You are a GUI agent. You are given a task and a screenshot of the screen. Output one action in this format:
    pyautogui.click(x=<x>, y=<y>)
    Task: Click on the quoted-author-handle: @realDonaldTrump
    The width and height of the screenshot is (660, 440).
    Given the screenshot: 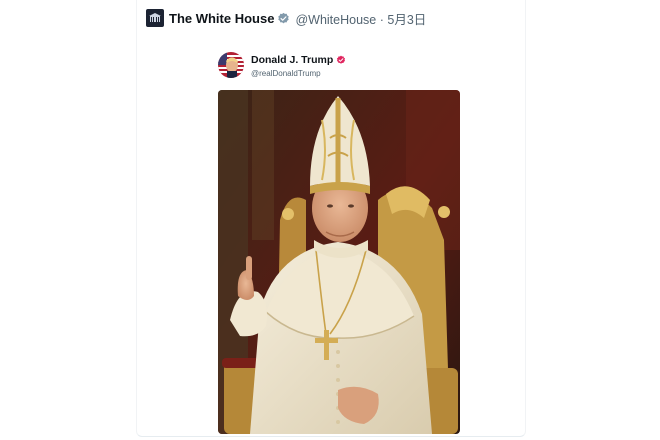 What is the action you would take?
    pyautogui.click(x=298, y=73)
    